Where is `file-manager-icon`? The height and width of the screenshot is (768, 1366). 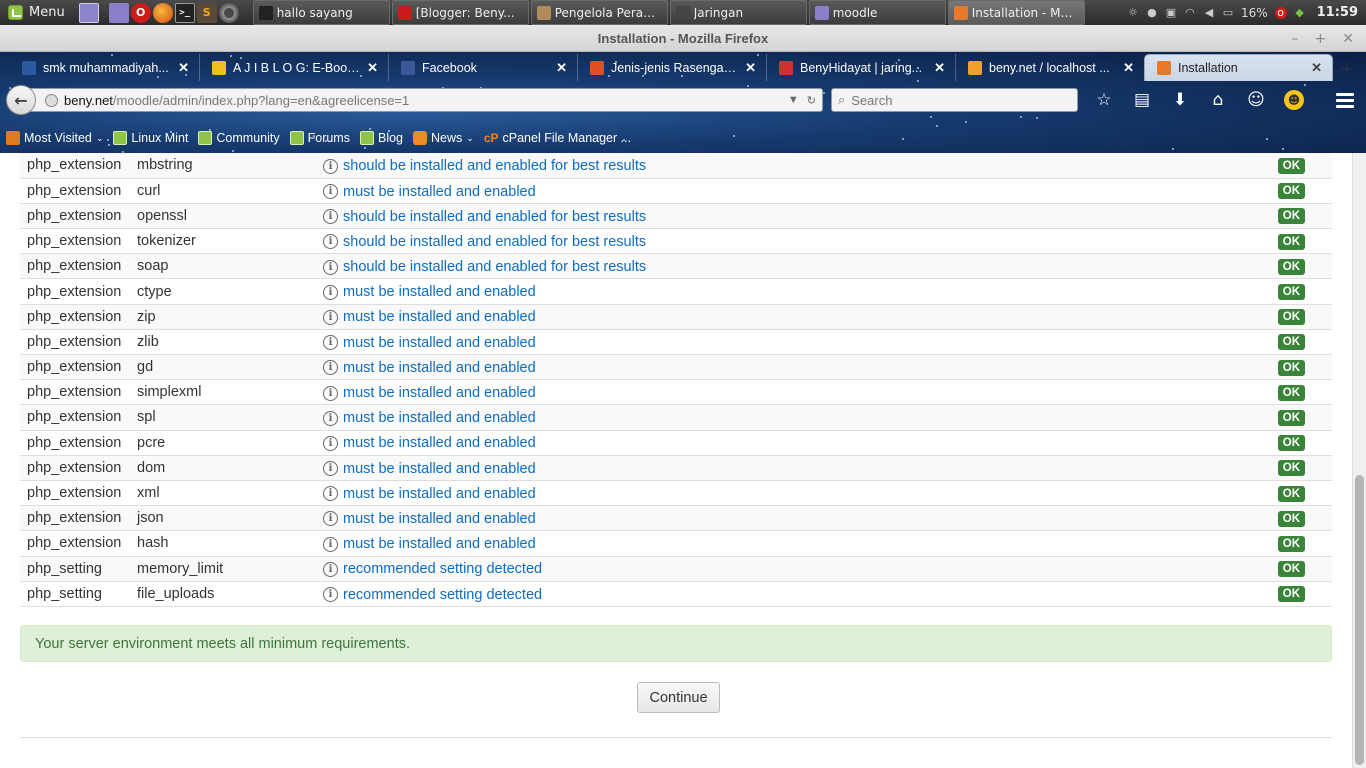
file-manager-icon is located at coordinates (118, 12).